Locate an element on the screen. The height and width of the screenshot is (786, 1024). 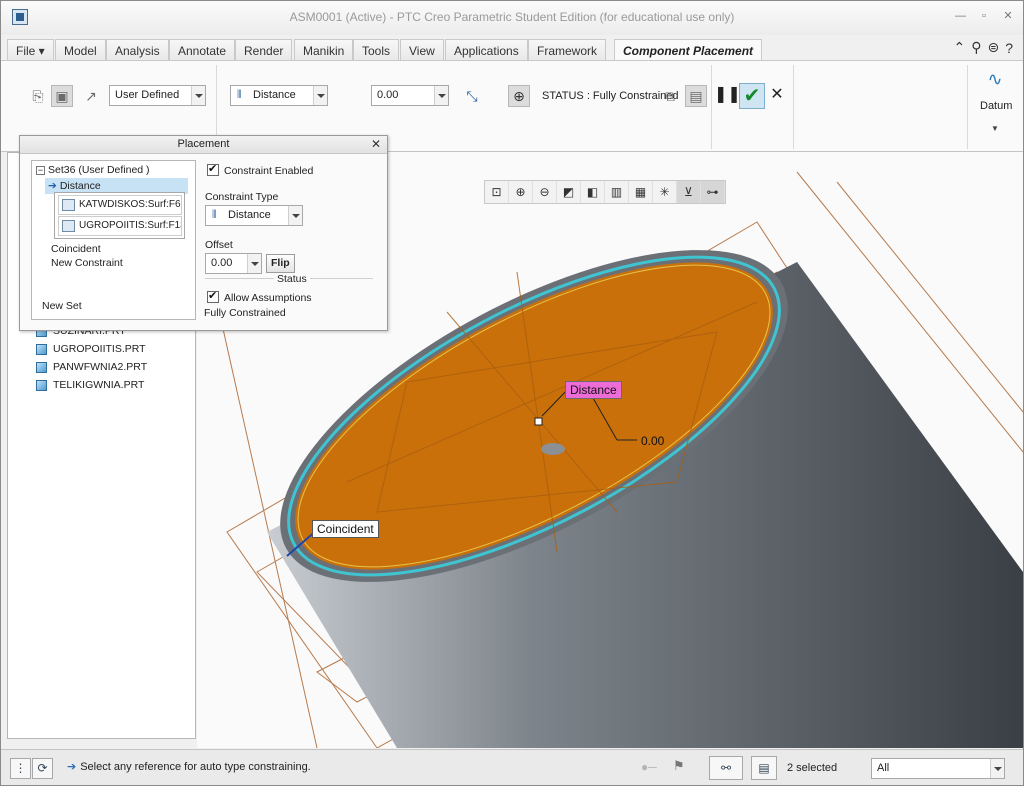
close-window-icon: ✕ is located at coordinates (1008, 16).